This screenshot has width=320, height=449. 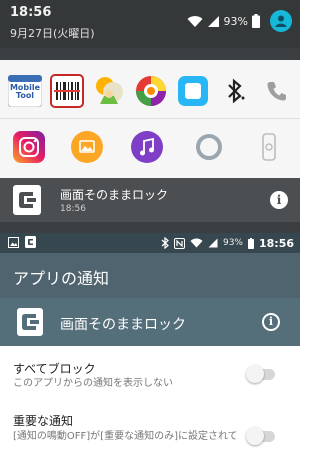 I want to click on page-title: アプリの通知, so click(x=61, y=278).